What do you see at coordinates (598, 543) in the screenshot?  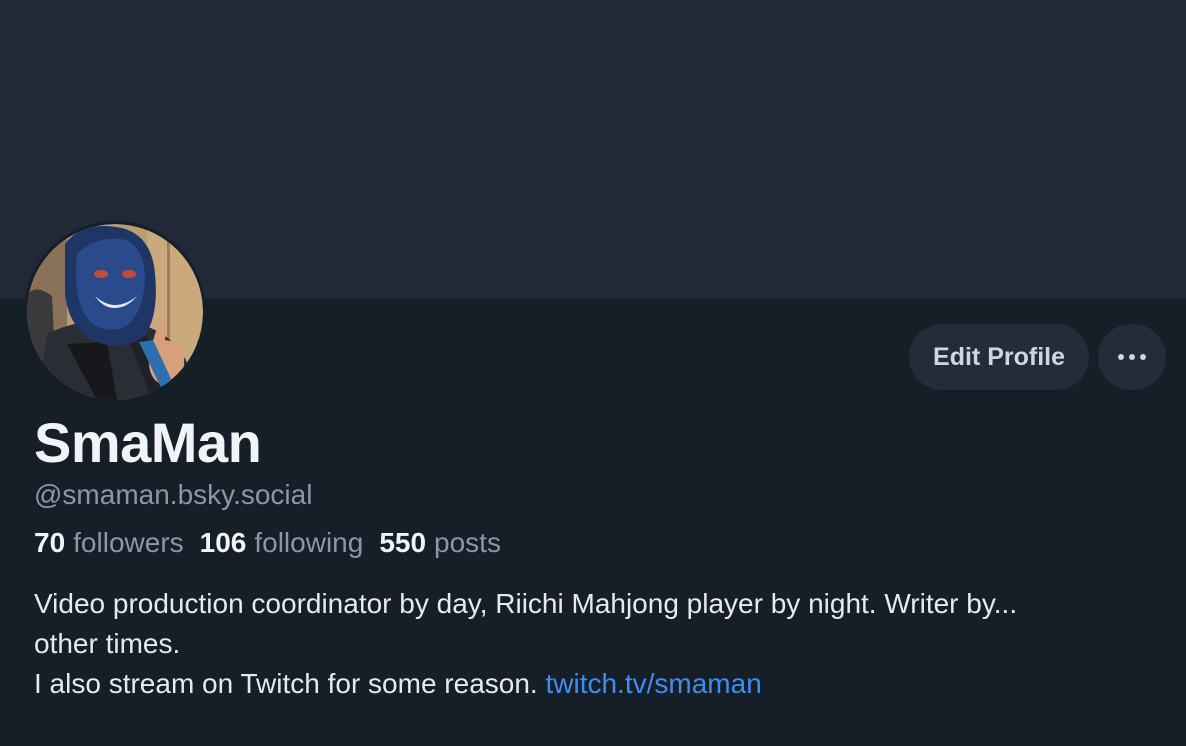 I see `profile-stats: 70 followers 106 following 550 posts` at bounding box center [598, 543].